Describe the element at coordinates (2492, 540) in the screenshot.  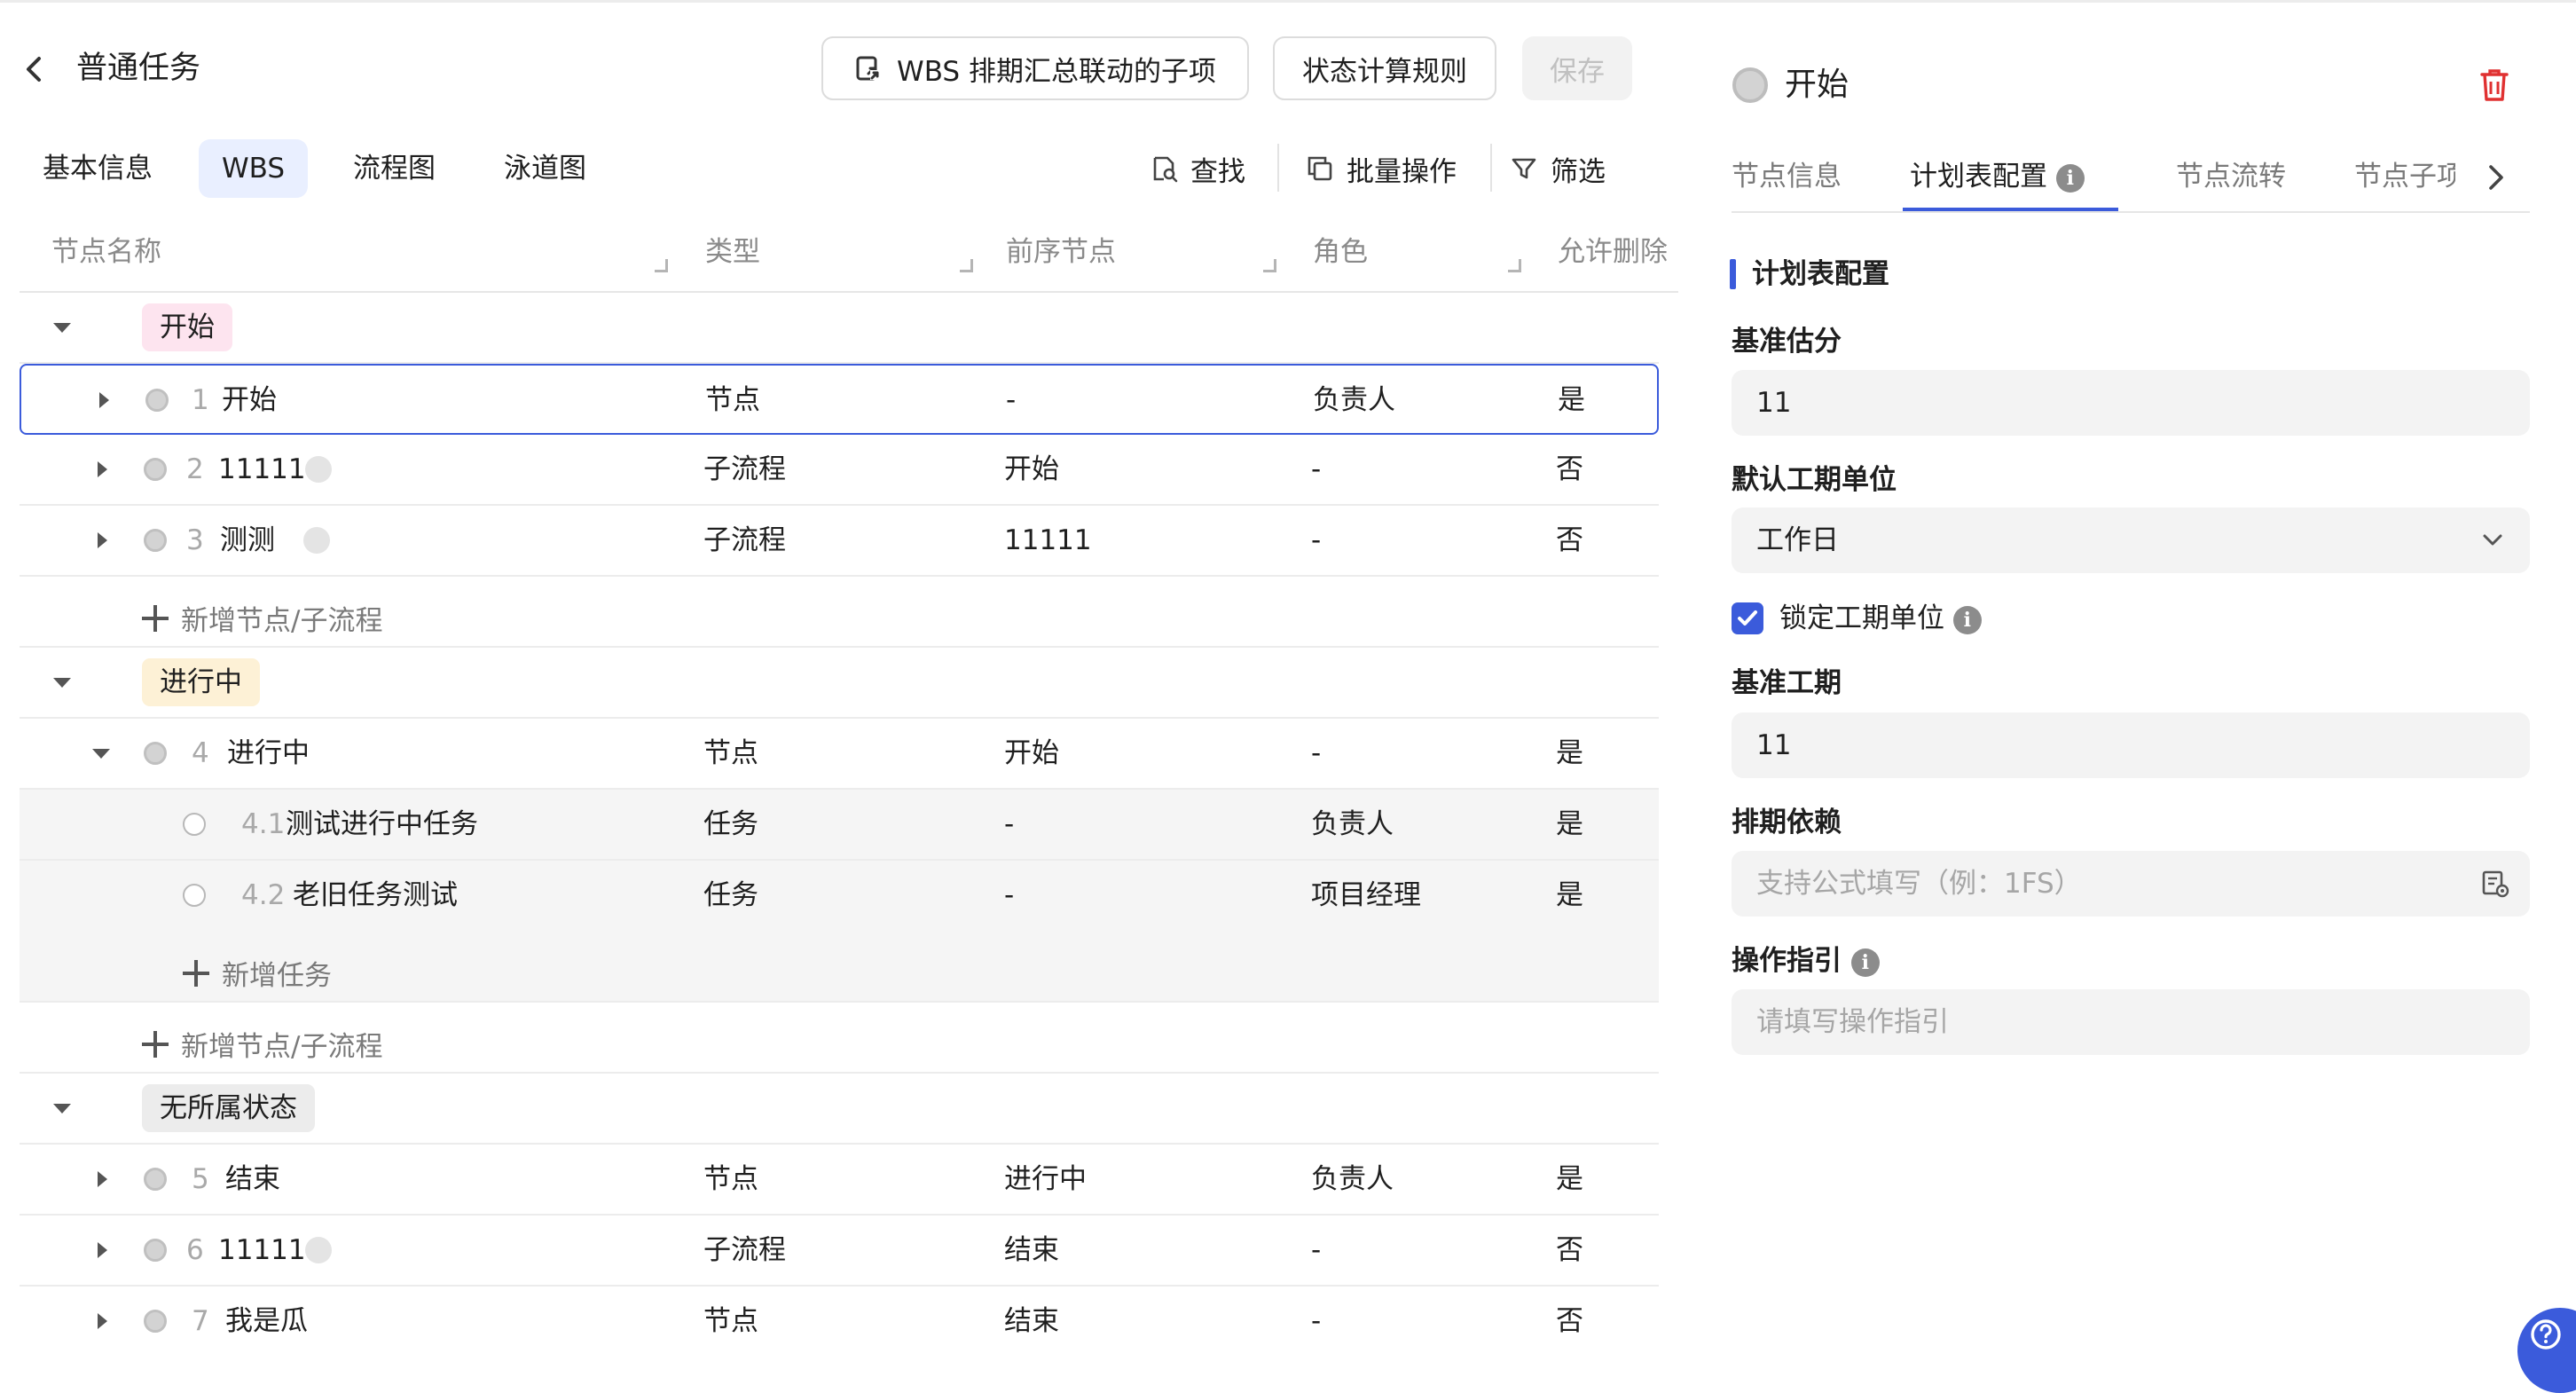
I see `chevron-down-icon` at that location.